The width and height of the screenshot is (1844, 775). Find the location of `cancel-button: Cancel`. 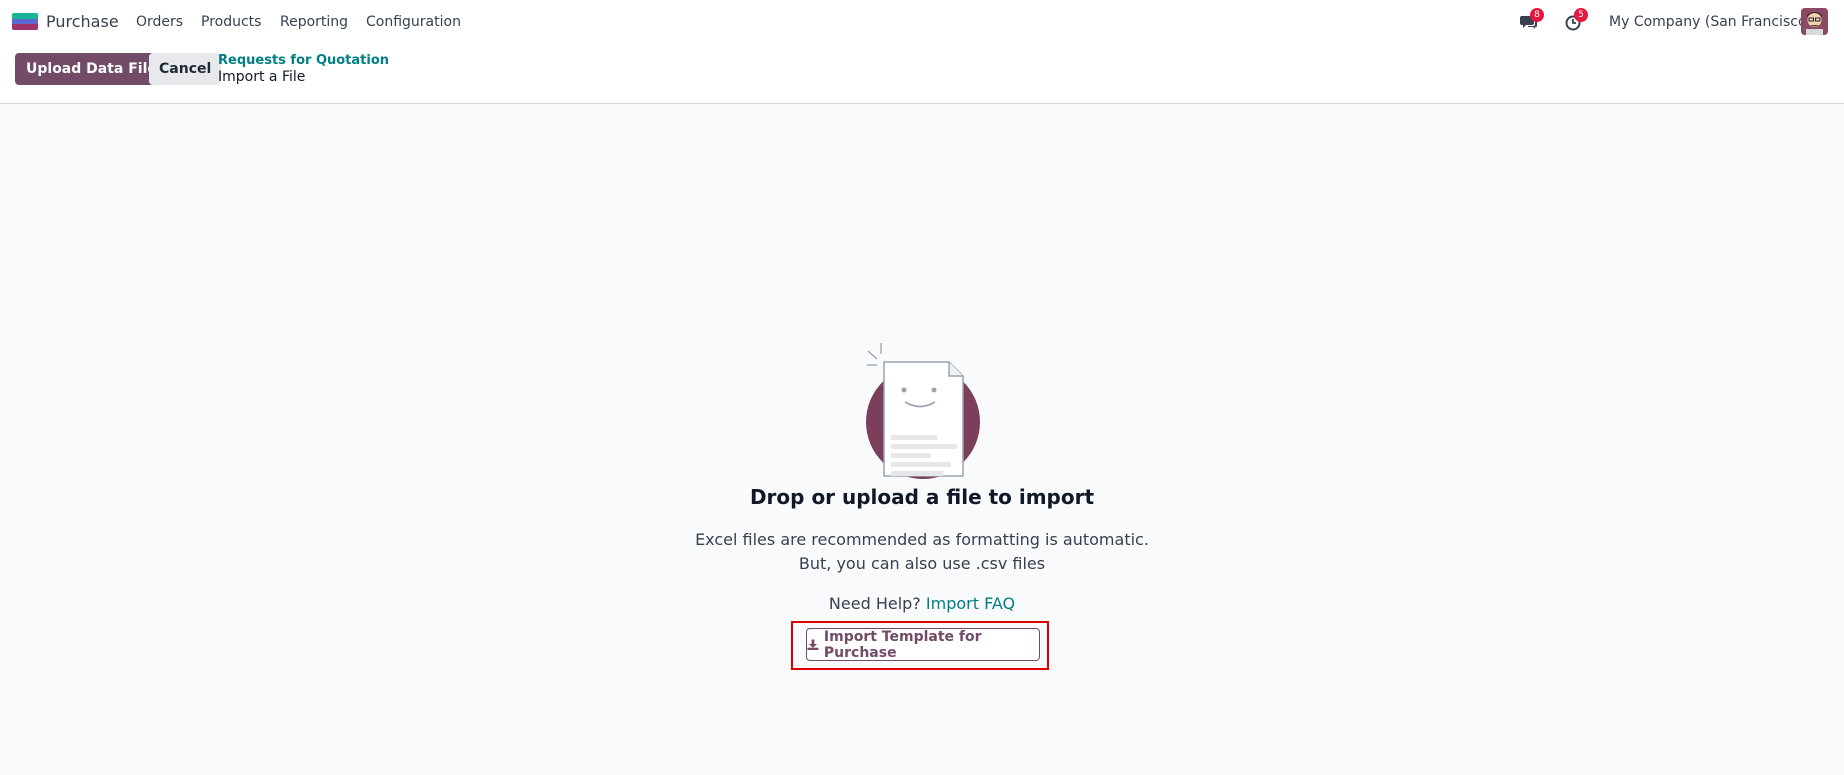

cancel-button: Cancel is located at coordinates (185, 69).